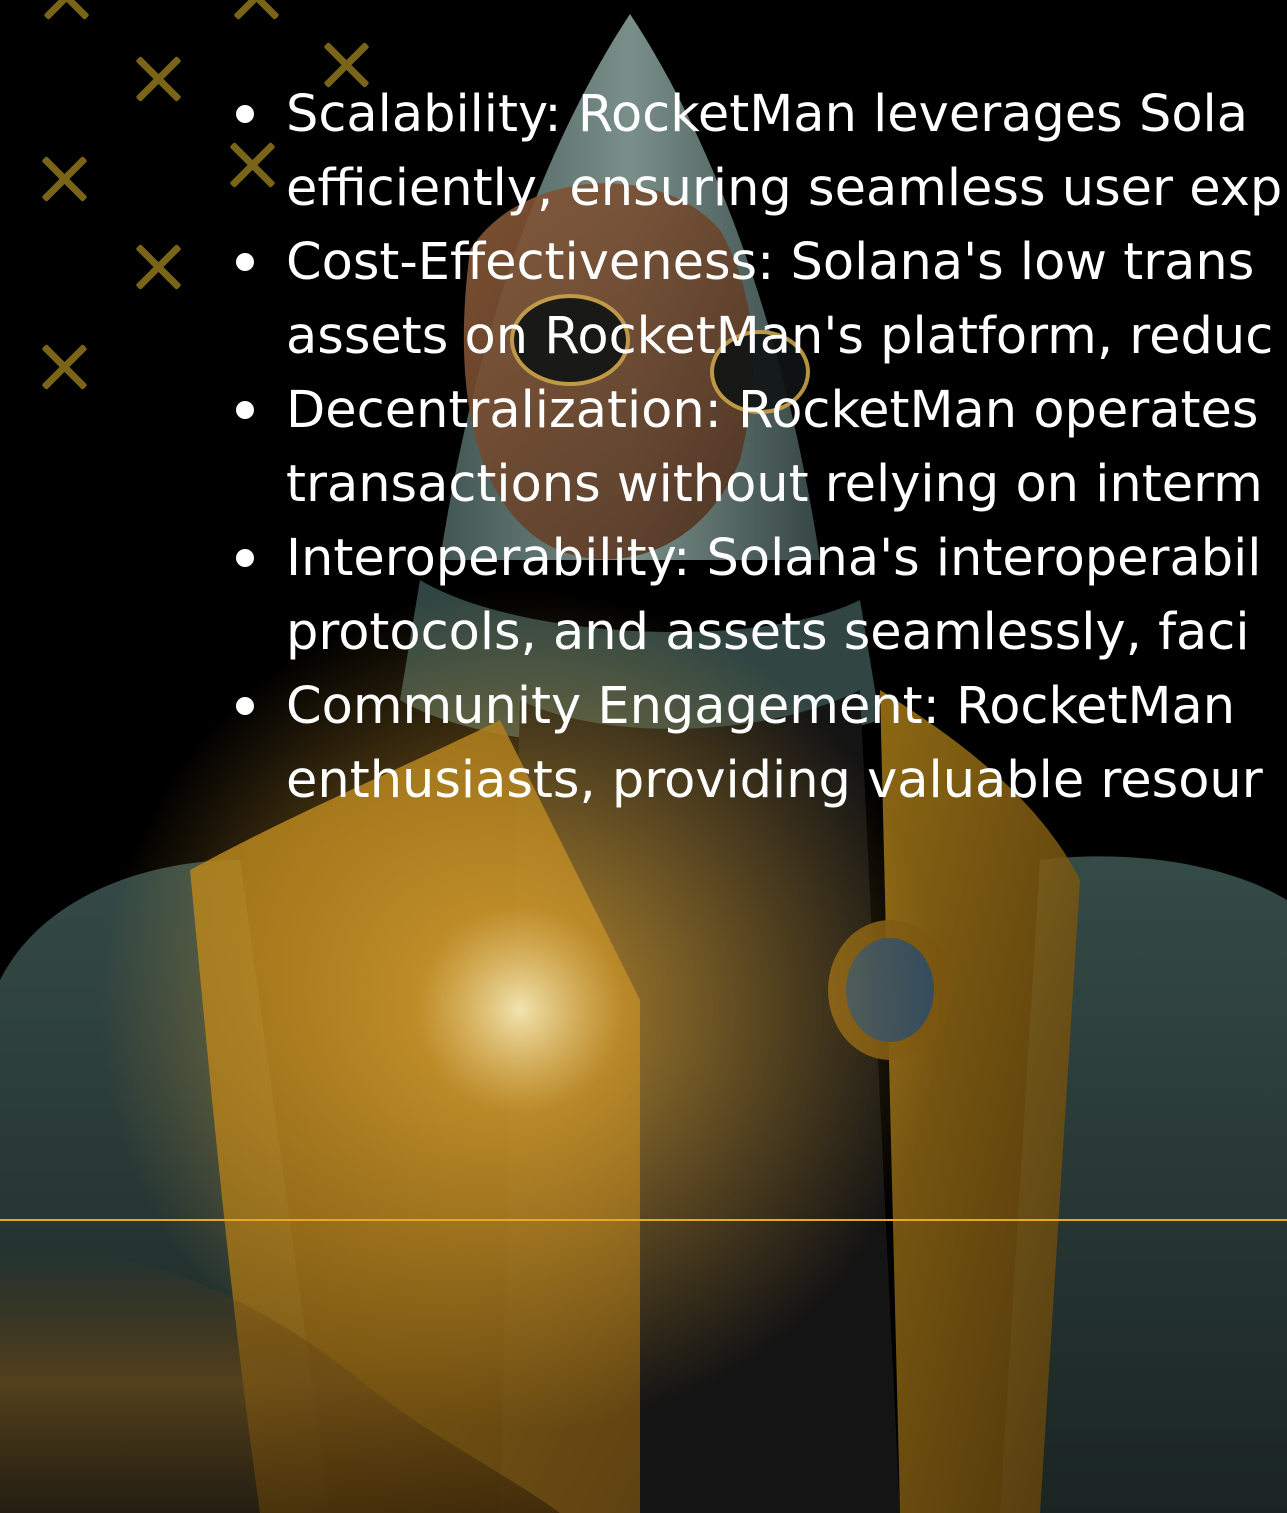 The width and height of the screenshot is (1287, 1513). I want to click on feature-text: transactions without relying on interm, so click(774, 484).